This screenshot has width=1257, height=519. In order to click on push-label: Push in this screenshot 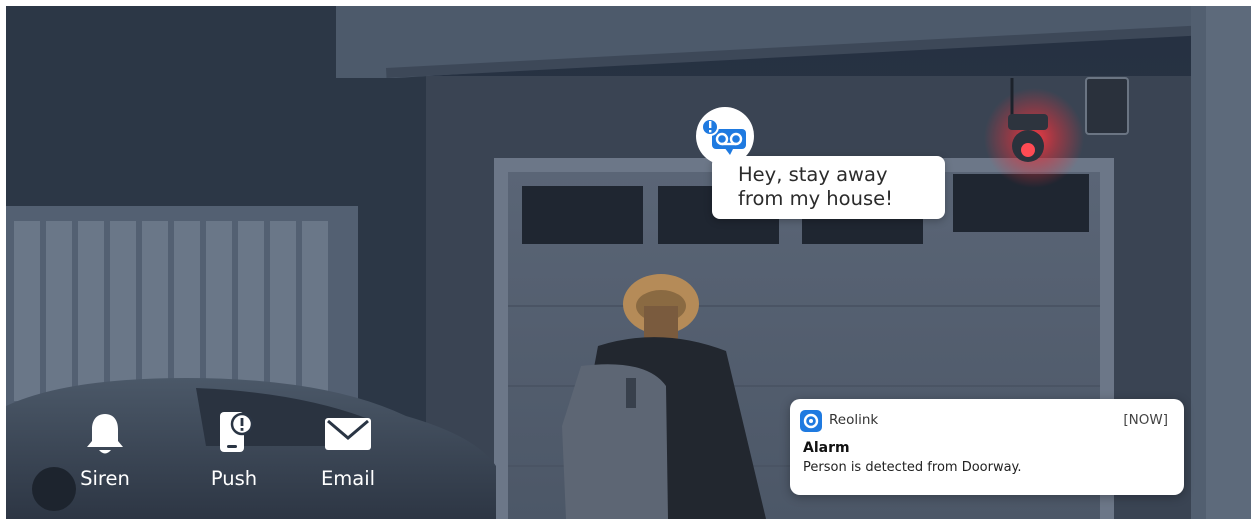, I will do `click(234, 478)`.